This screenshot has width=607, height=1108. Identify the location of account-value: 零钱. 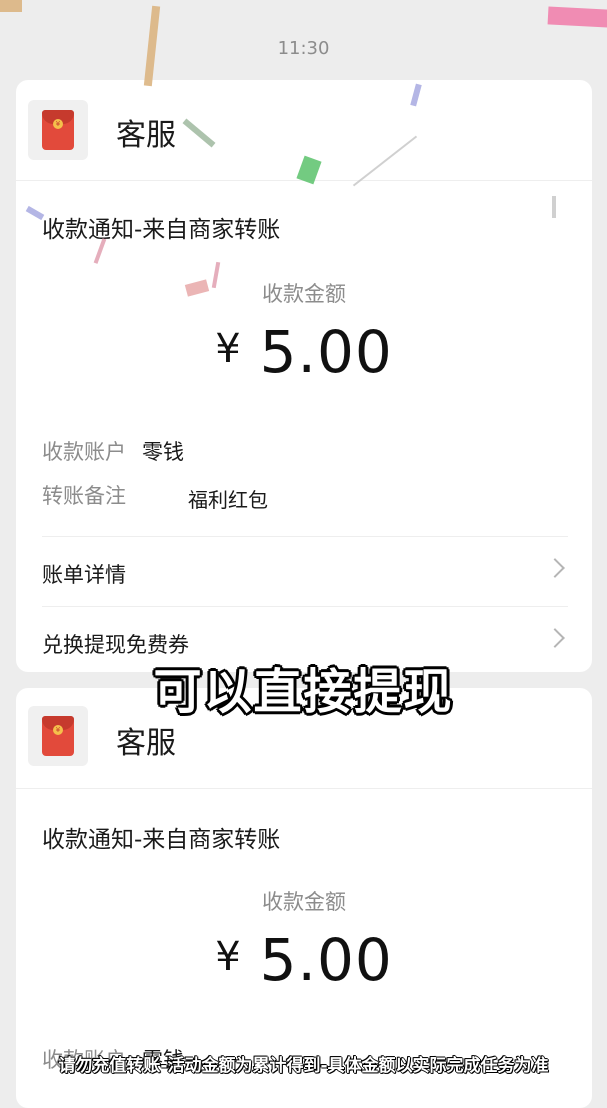
(163, 452).